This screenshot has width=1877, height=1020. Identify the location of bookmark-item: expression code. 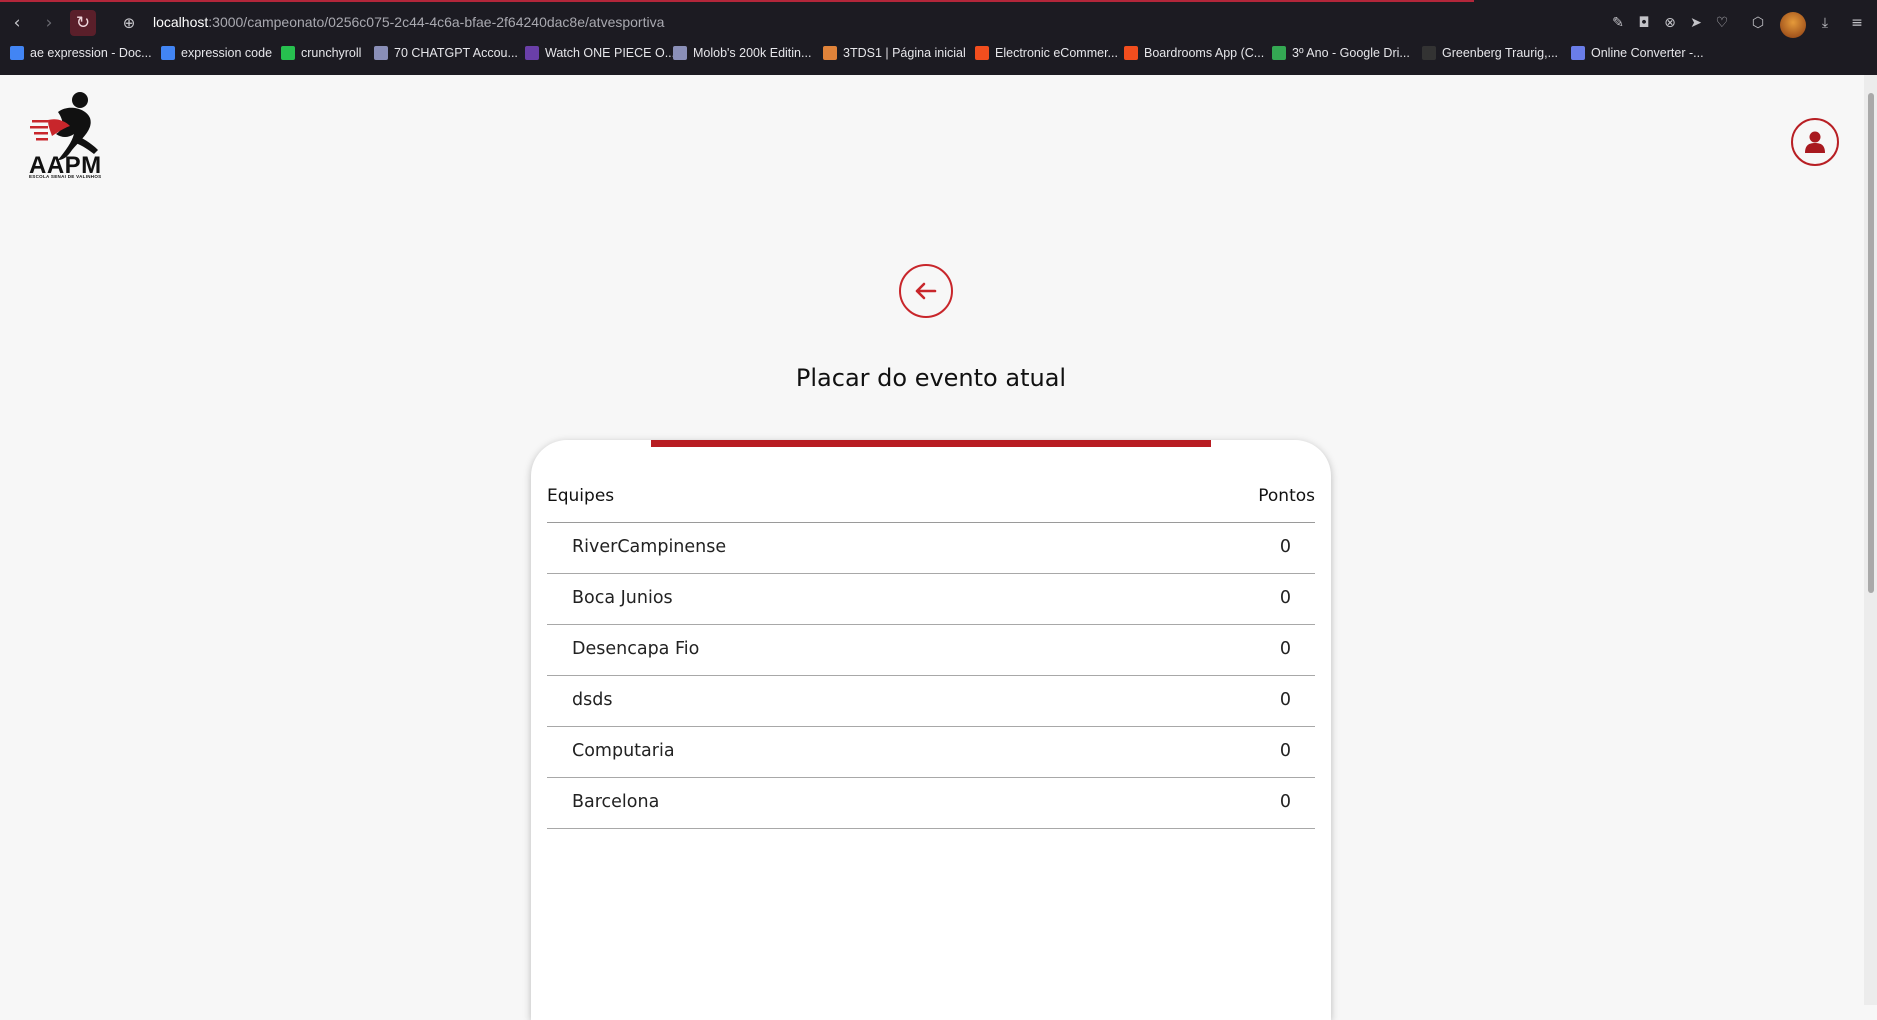
(216, 53).